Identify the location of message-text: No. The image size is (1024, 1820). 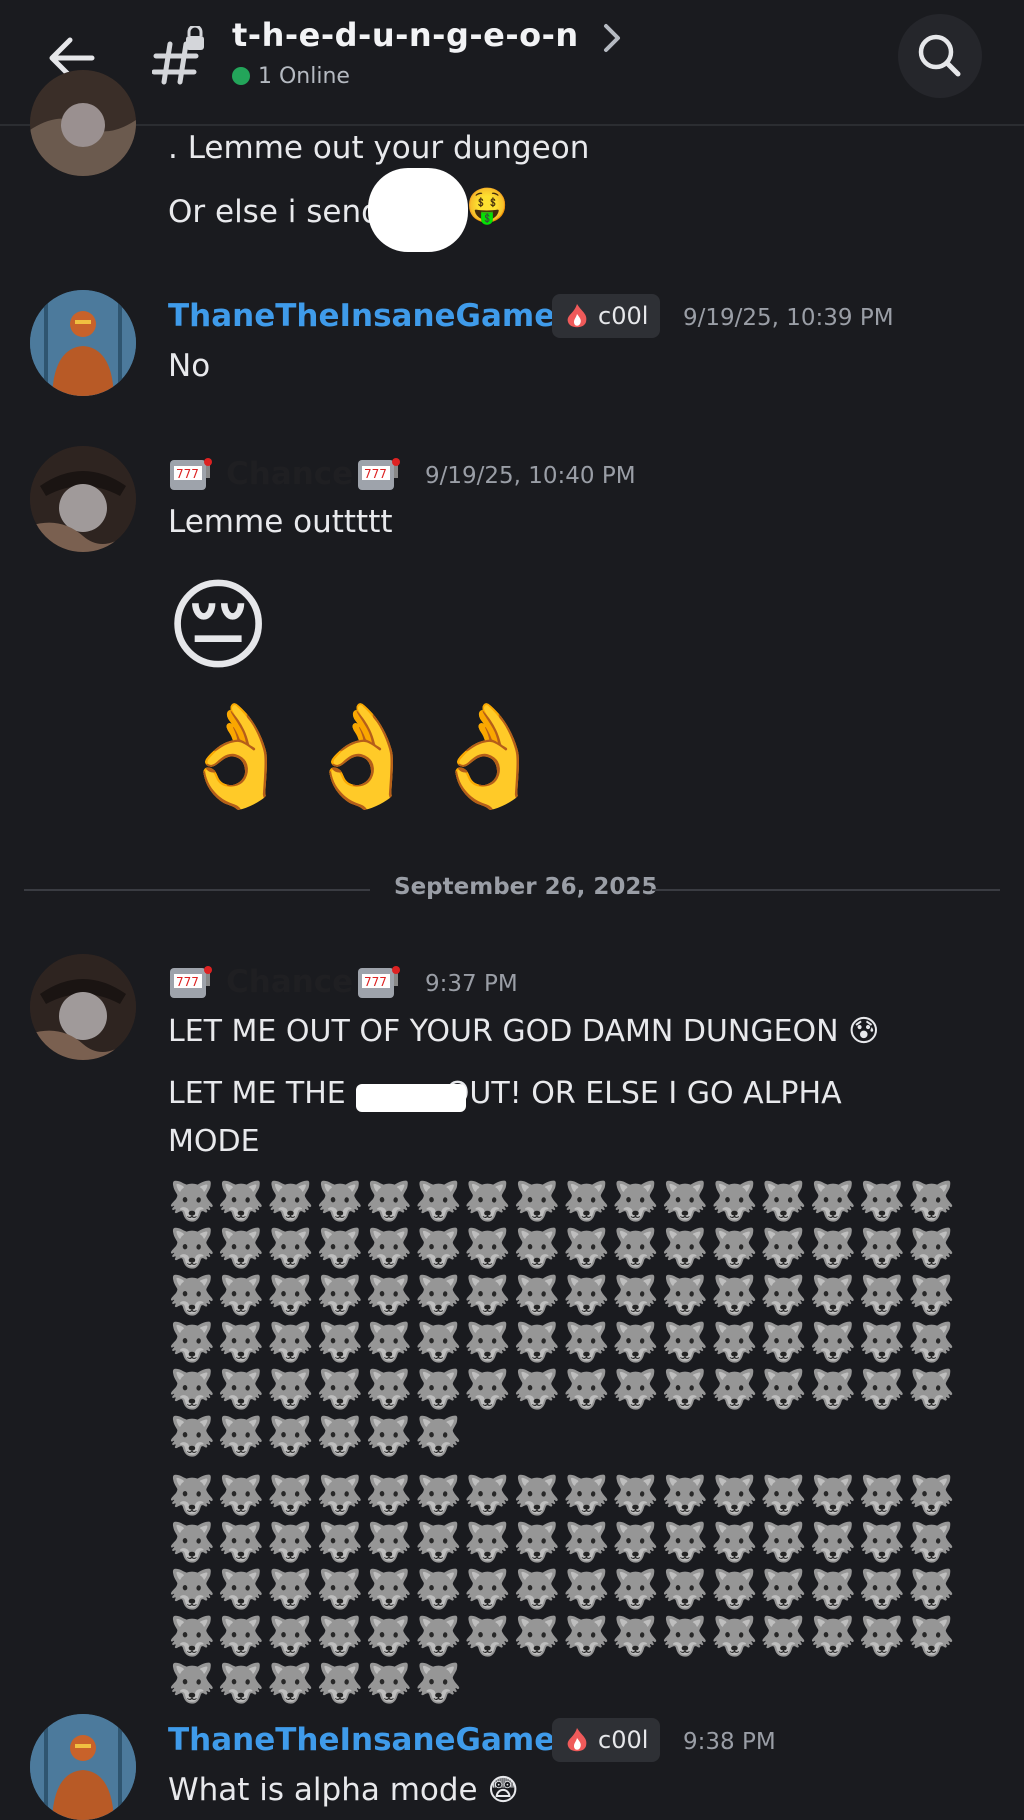
(189, 366).